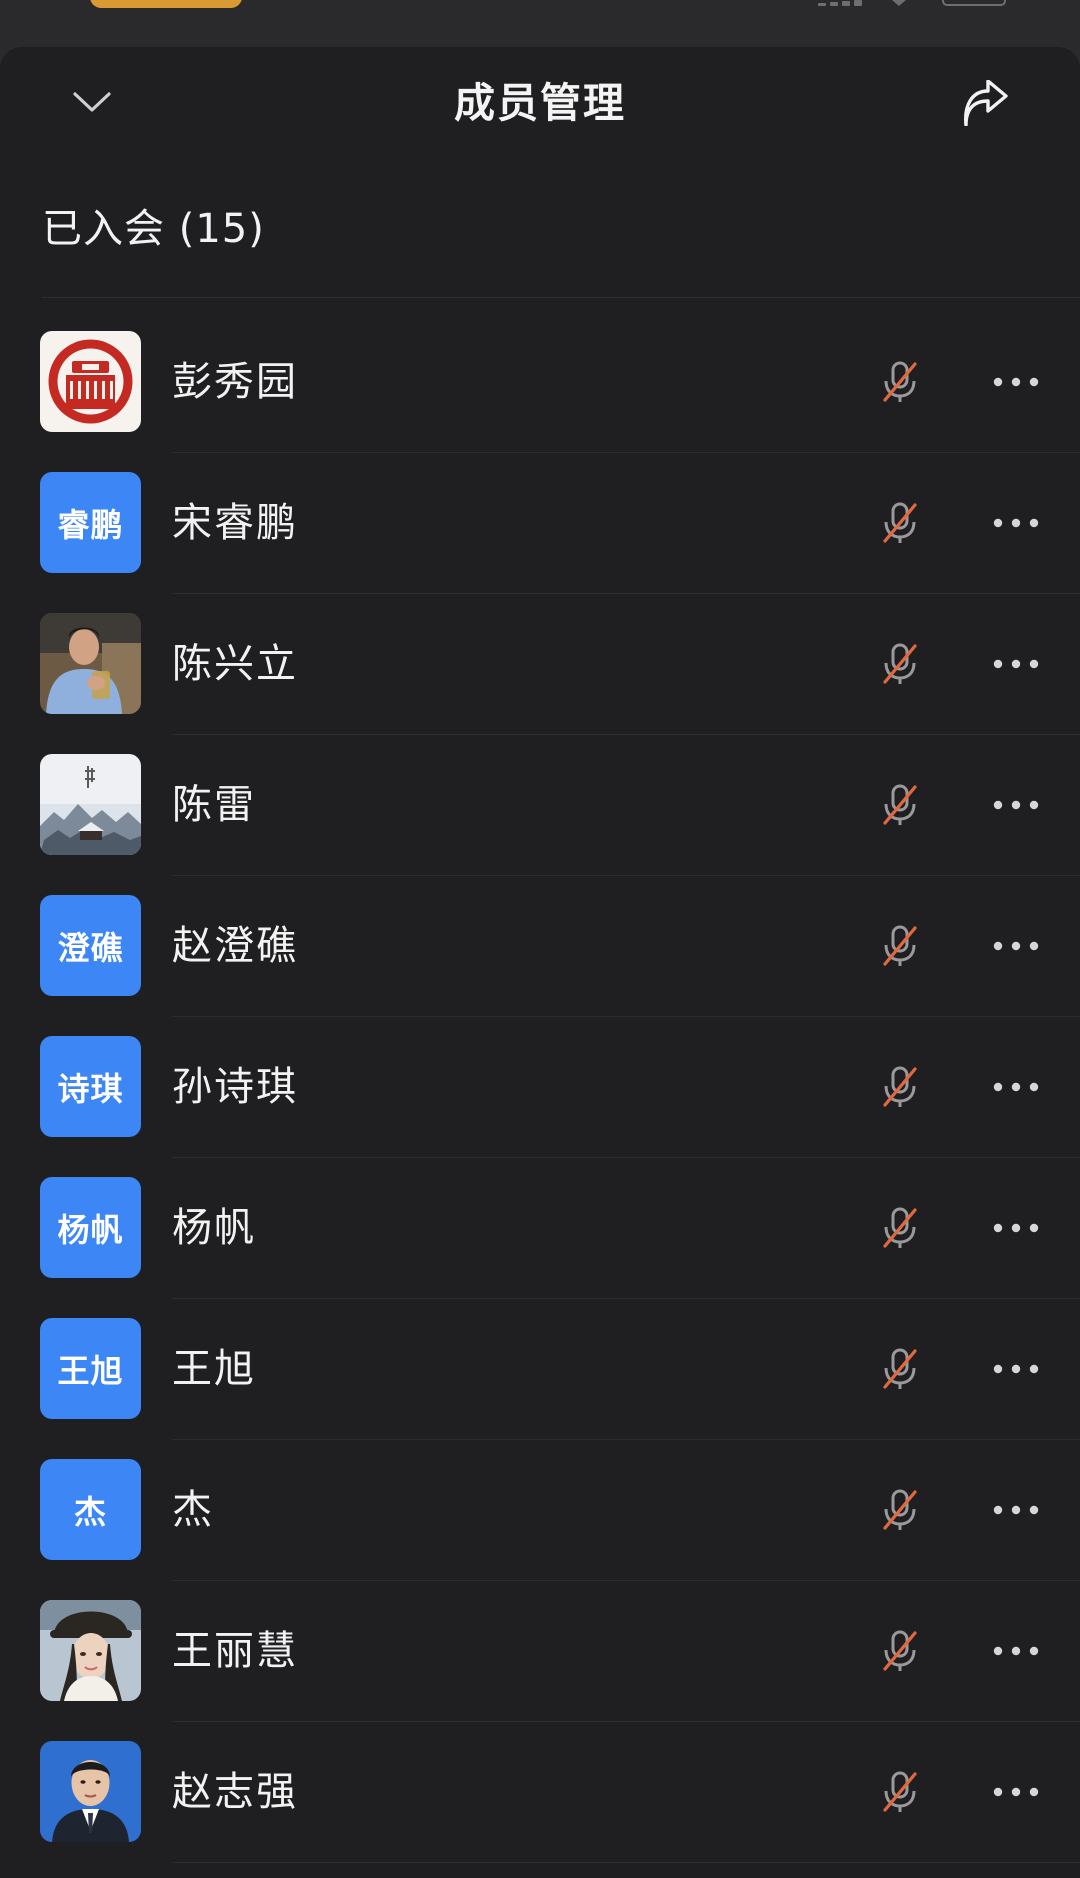 The image size is (1080, 1878). What do you see at coordinates (540, 24) in the screenshot?
I see `status-bar` at bounding box center [540, 24].